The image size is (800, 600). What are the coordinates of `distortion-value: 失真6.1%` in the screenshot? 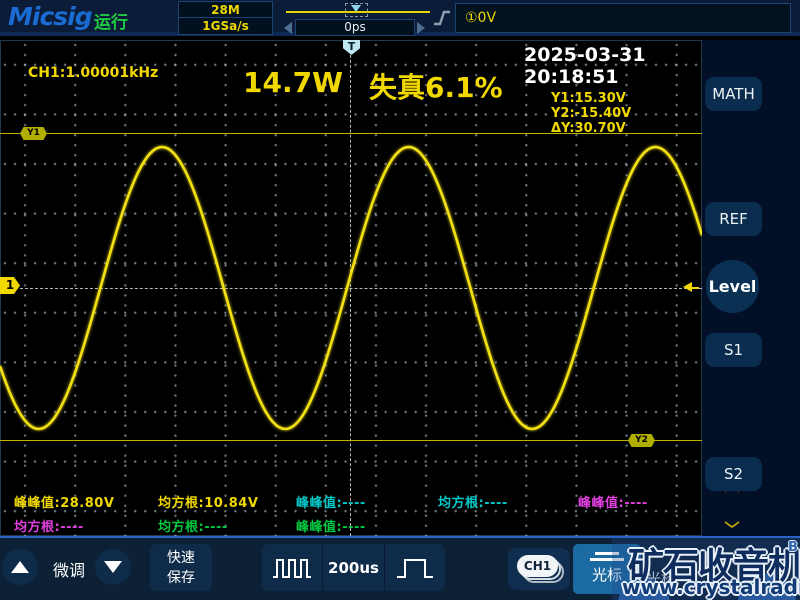 It's located at (435, 87).